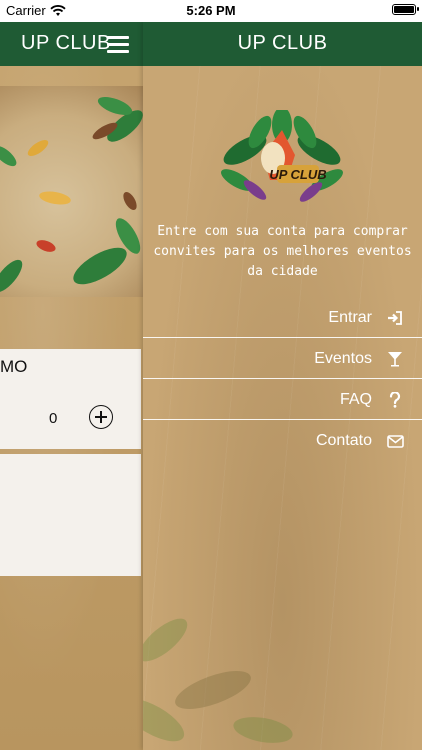  I want to click on event-card-secondary, so click(70, 515).